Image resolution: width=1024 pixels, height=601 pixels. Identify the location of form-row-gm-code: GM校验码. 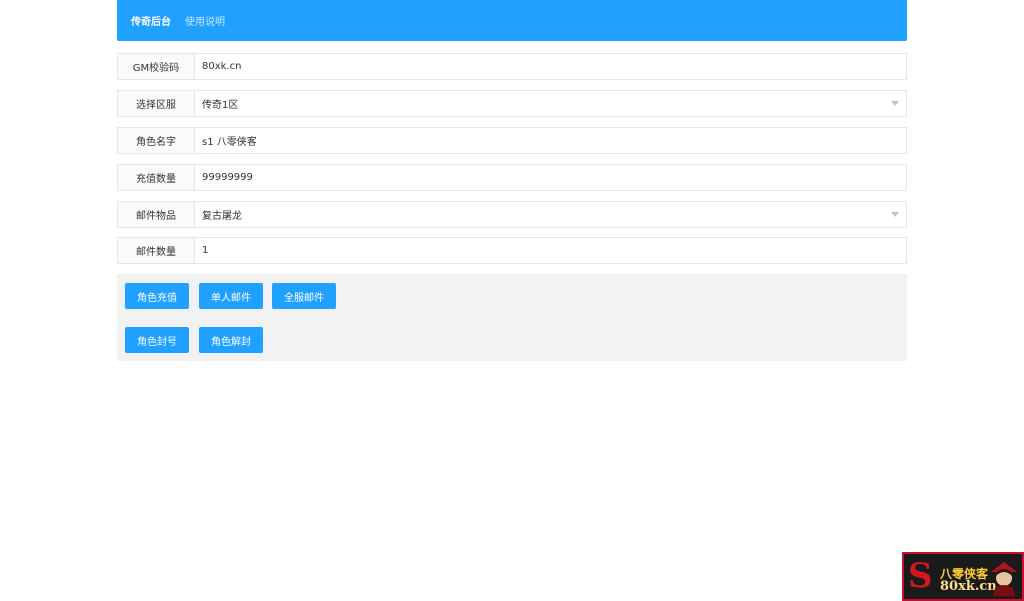
(512, 66).